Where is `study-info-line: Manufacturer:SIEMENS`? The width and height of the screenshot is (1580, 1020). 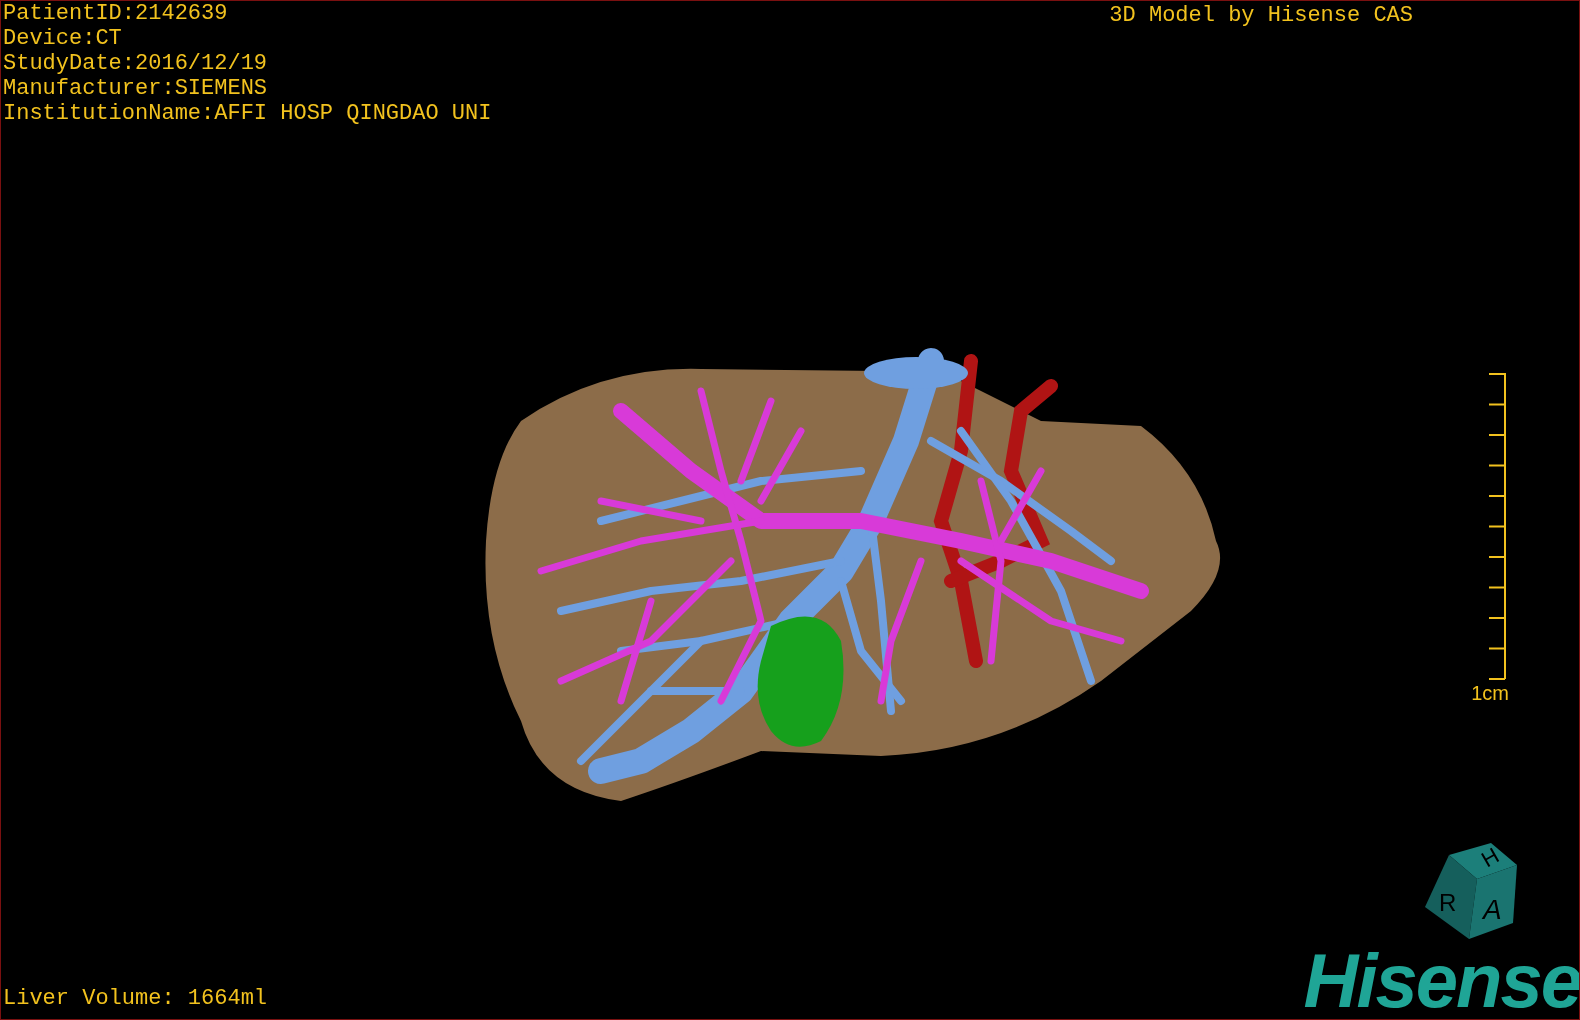 study-info-line: Manufacturer:SIEMENS is located at coordinates (136, 88).